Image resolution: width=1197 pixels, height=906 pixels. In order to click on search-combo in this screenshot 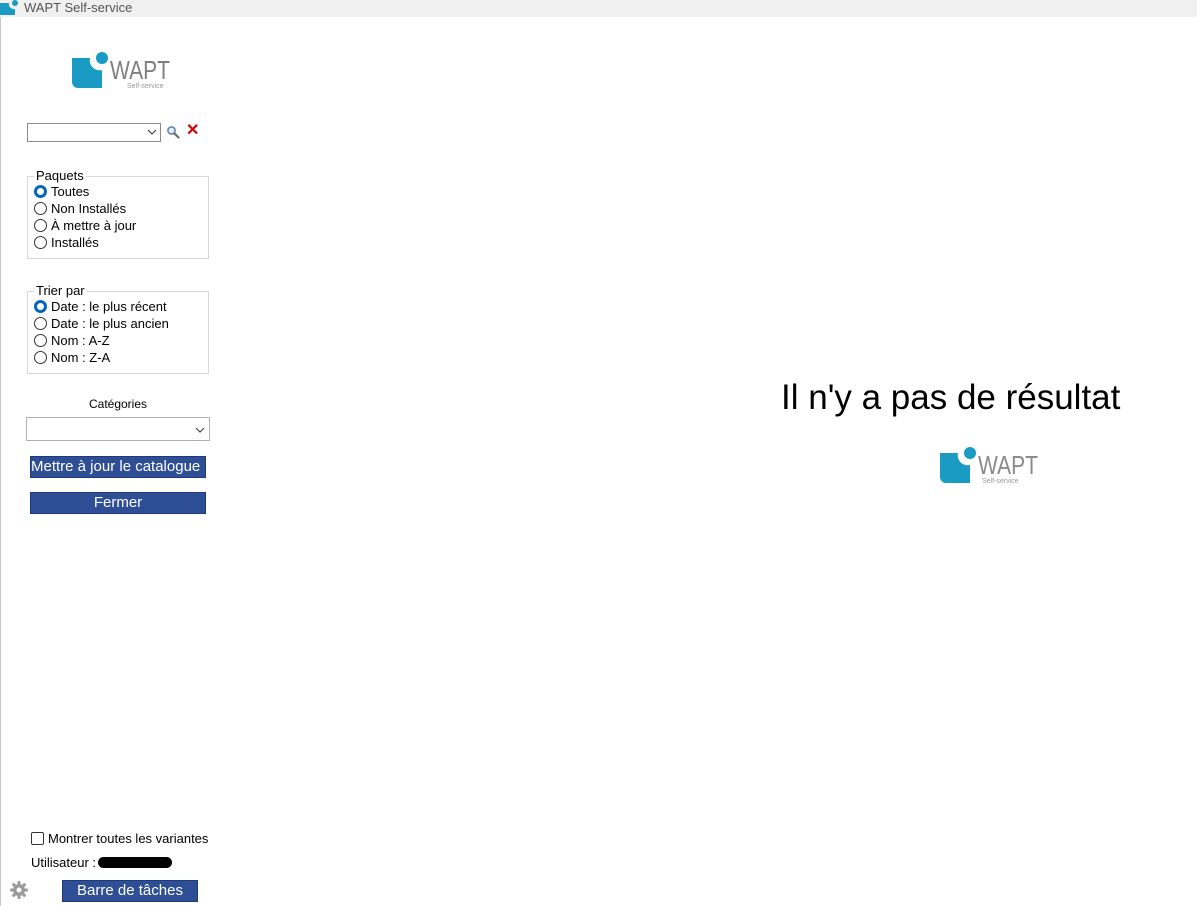, I will do `click(94, 132)`.